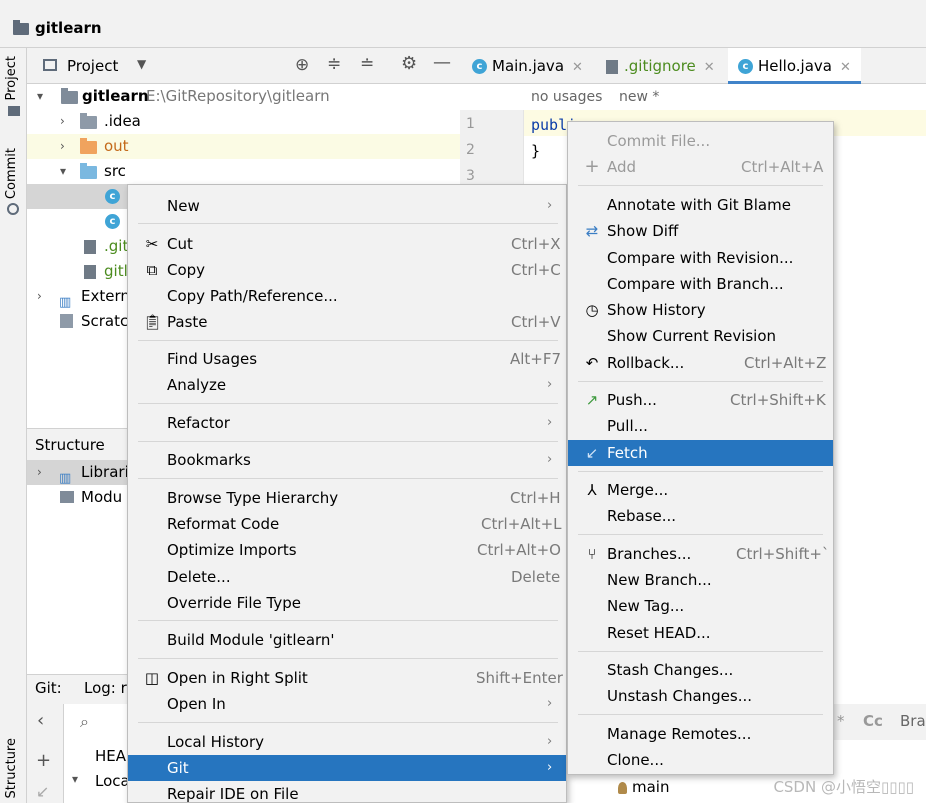 The width and height of the screenshot is (926, 803). Describe the element at coordinates (302, 65) in the screenshot. I see `locate-icon: ⊕` at that location.